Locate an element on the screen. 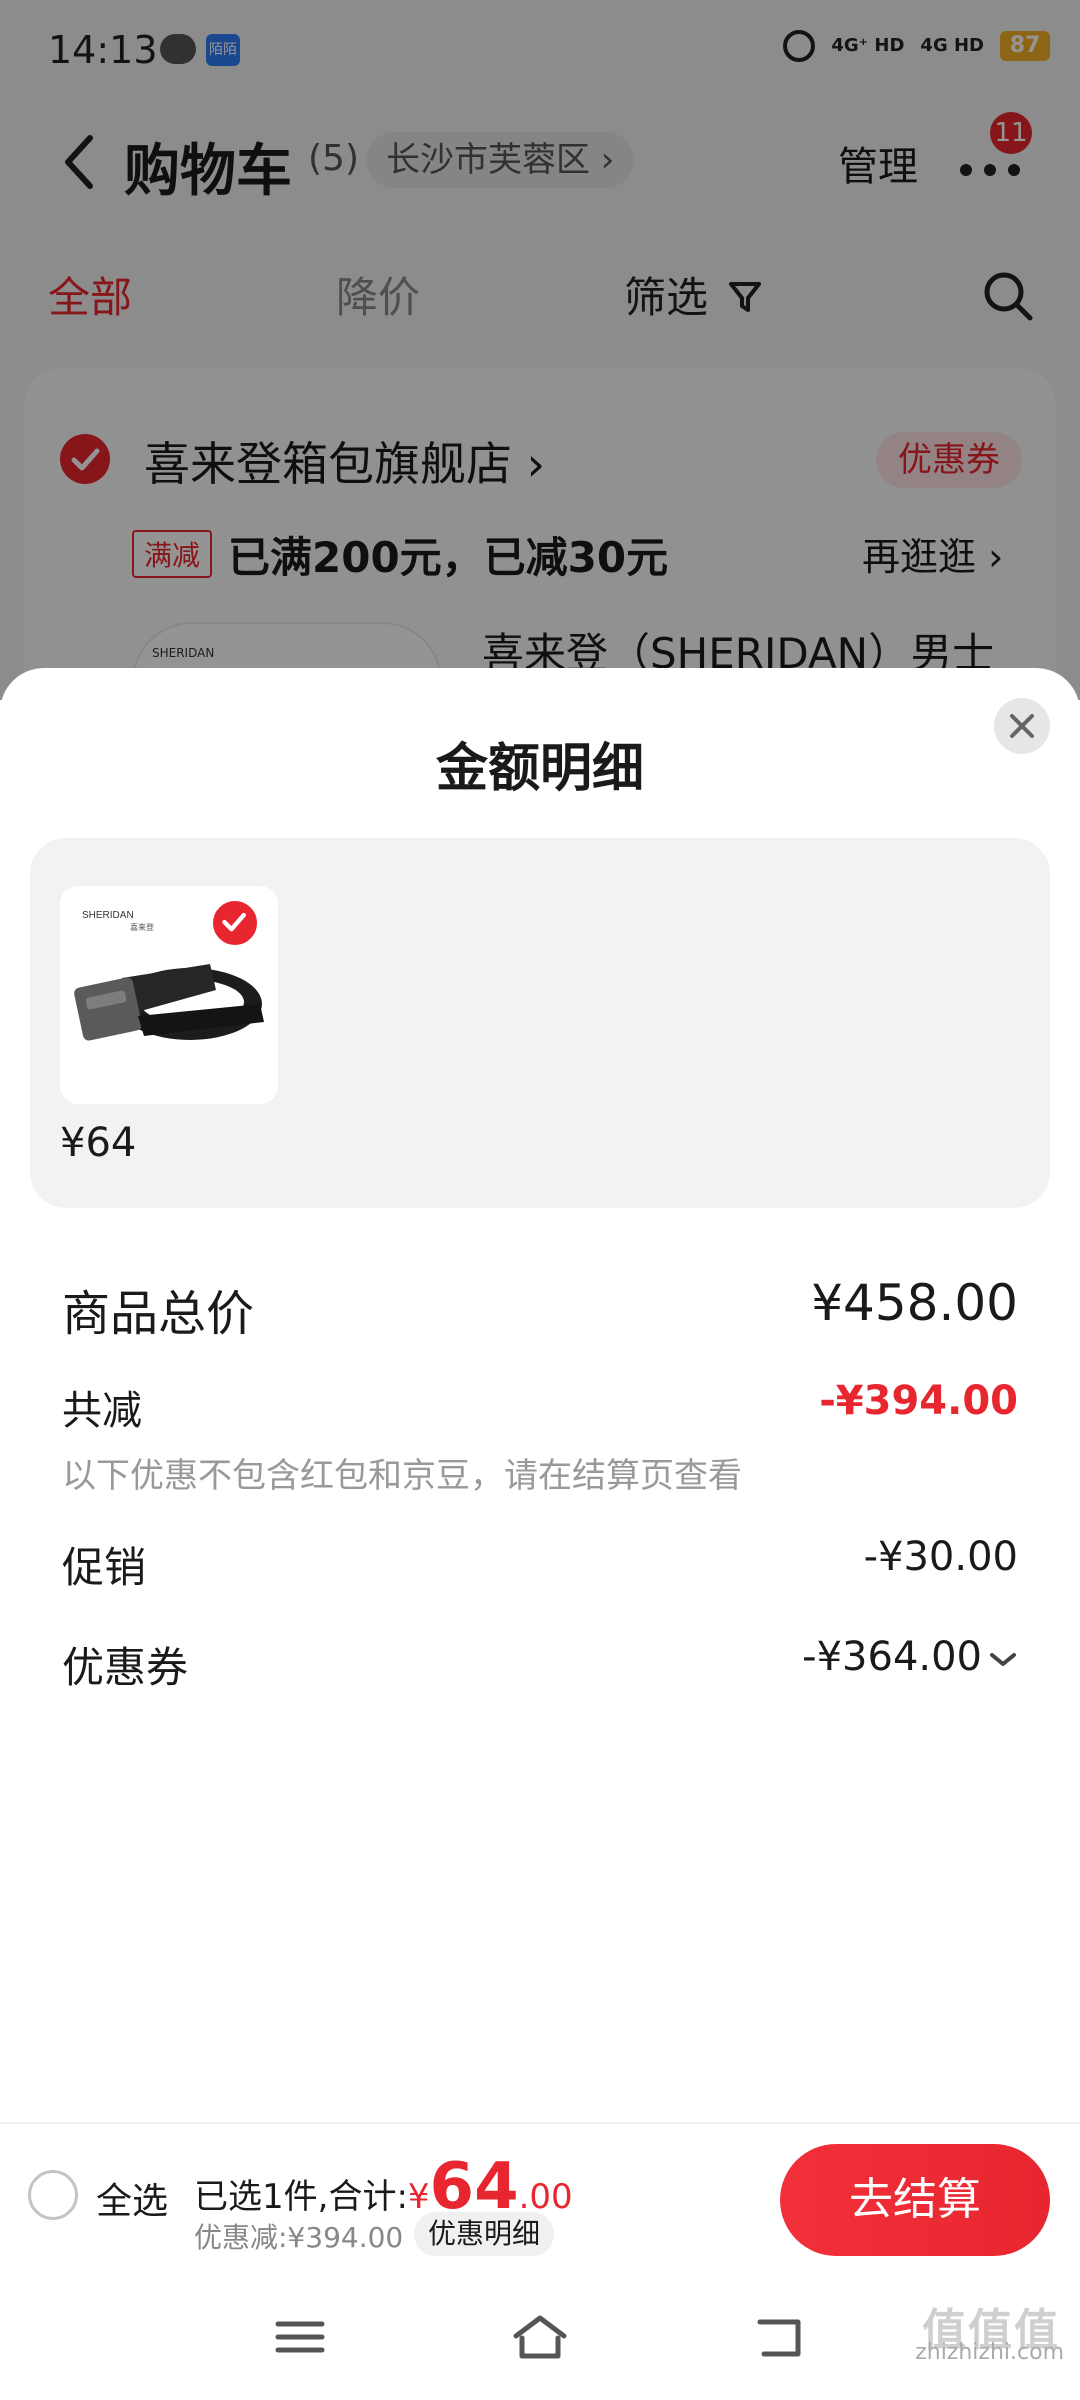 The height and width of the screenshot is (2400, 1080). chevron-down-icon is located at coordinates (1003, 1660).